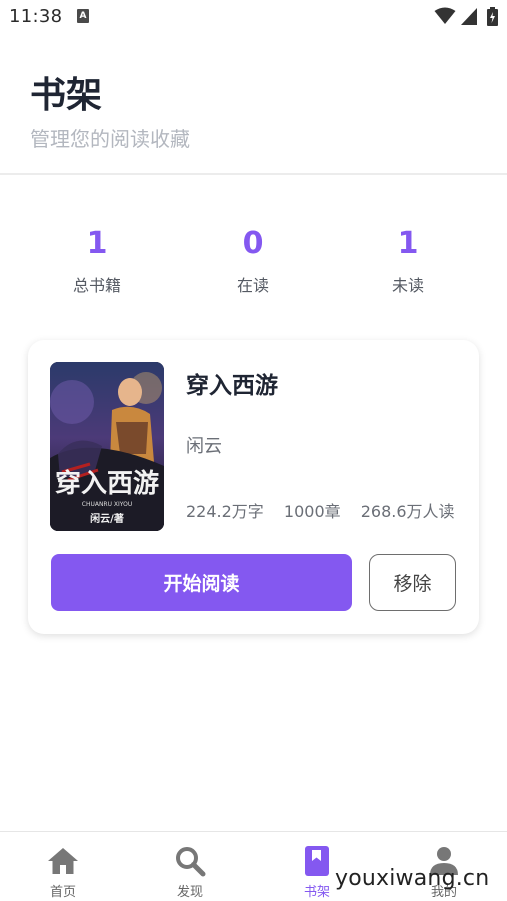  I want to click on notification-app-icon: A, so click(83, 16).